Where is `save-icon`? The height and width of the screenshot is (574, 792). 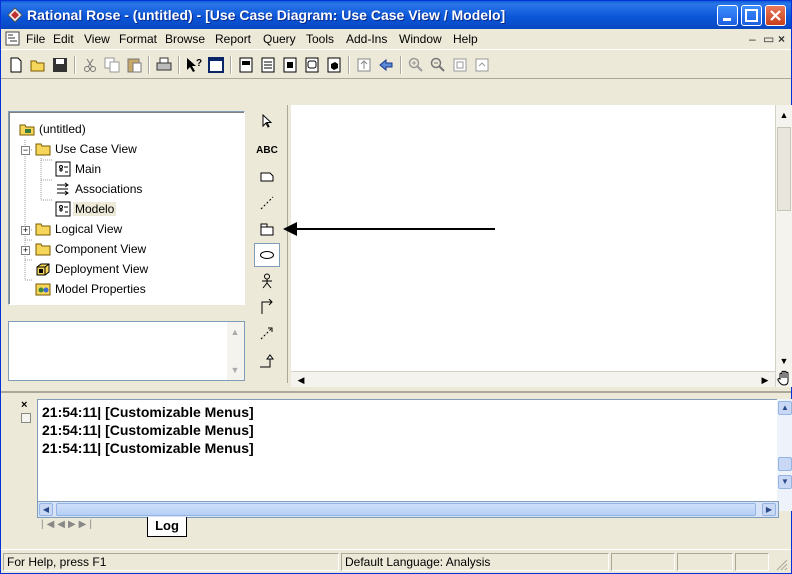
save-icon is located at coordinates (60, 65).